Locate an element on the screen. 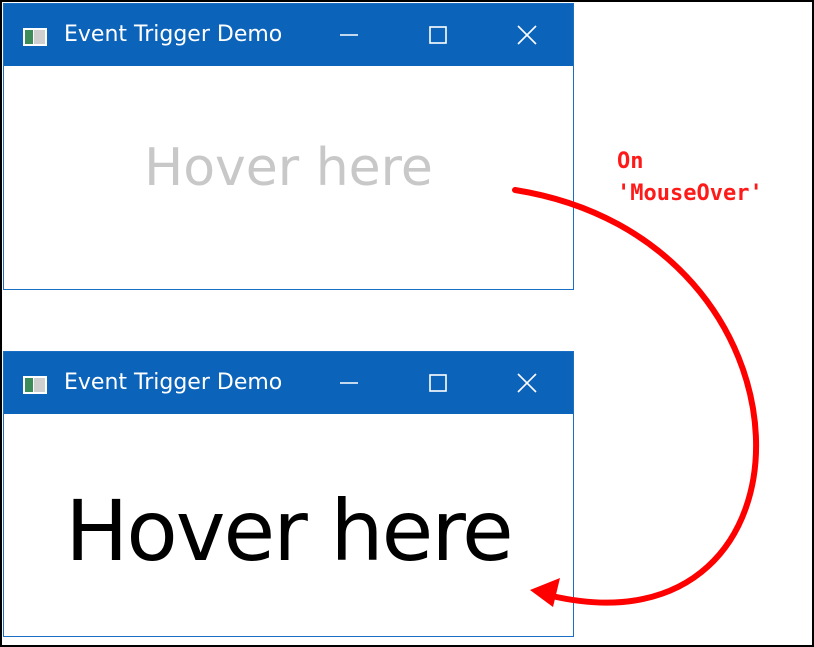 The width and height of the screenshot is (814, 647). annotation-line-1: On is located at coordinates (630, 161).